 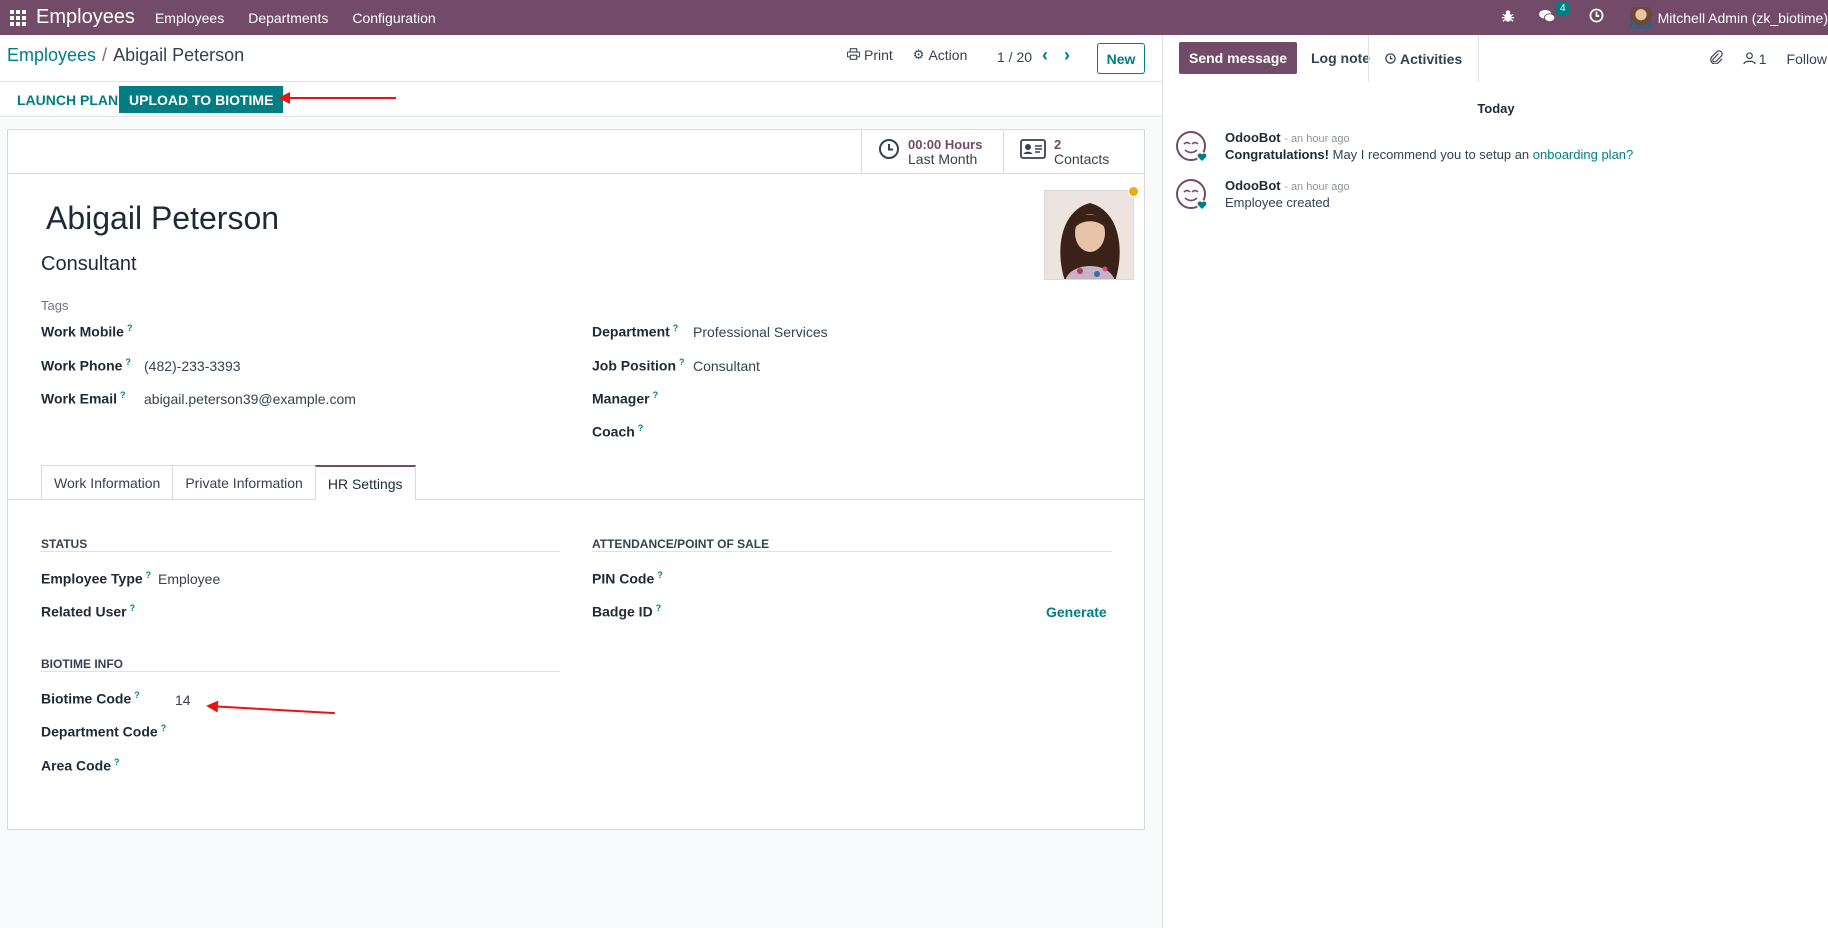 What do you see at coordinates (82, 664) in the screenshot?
I see `biotime-section-title: BIOTIME INFO` at bounding box center [82, 664].